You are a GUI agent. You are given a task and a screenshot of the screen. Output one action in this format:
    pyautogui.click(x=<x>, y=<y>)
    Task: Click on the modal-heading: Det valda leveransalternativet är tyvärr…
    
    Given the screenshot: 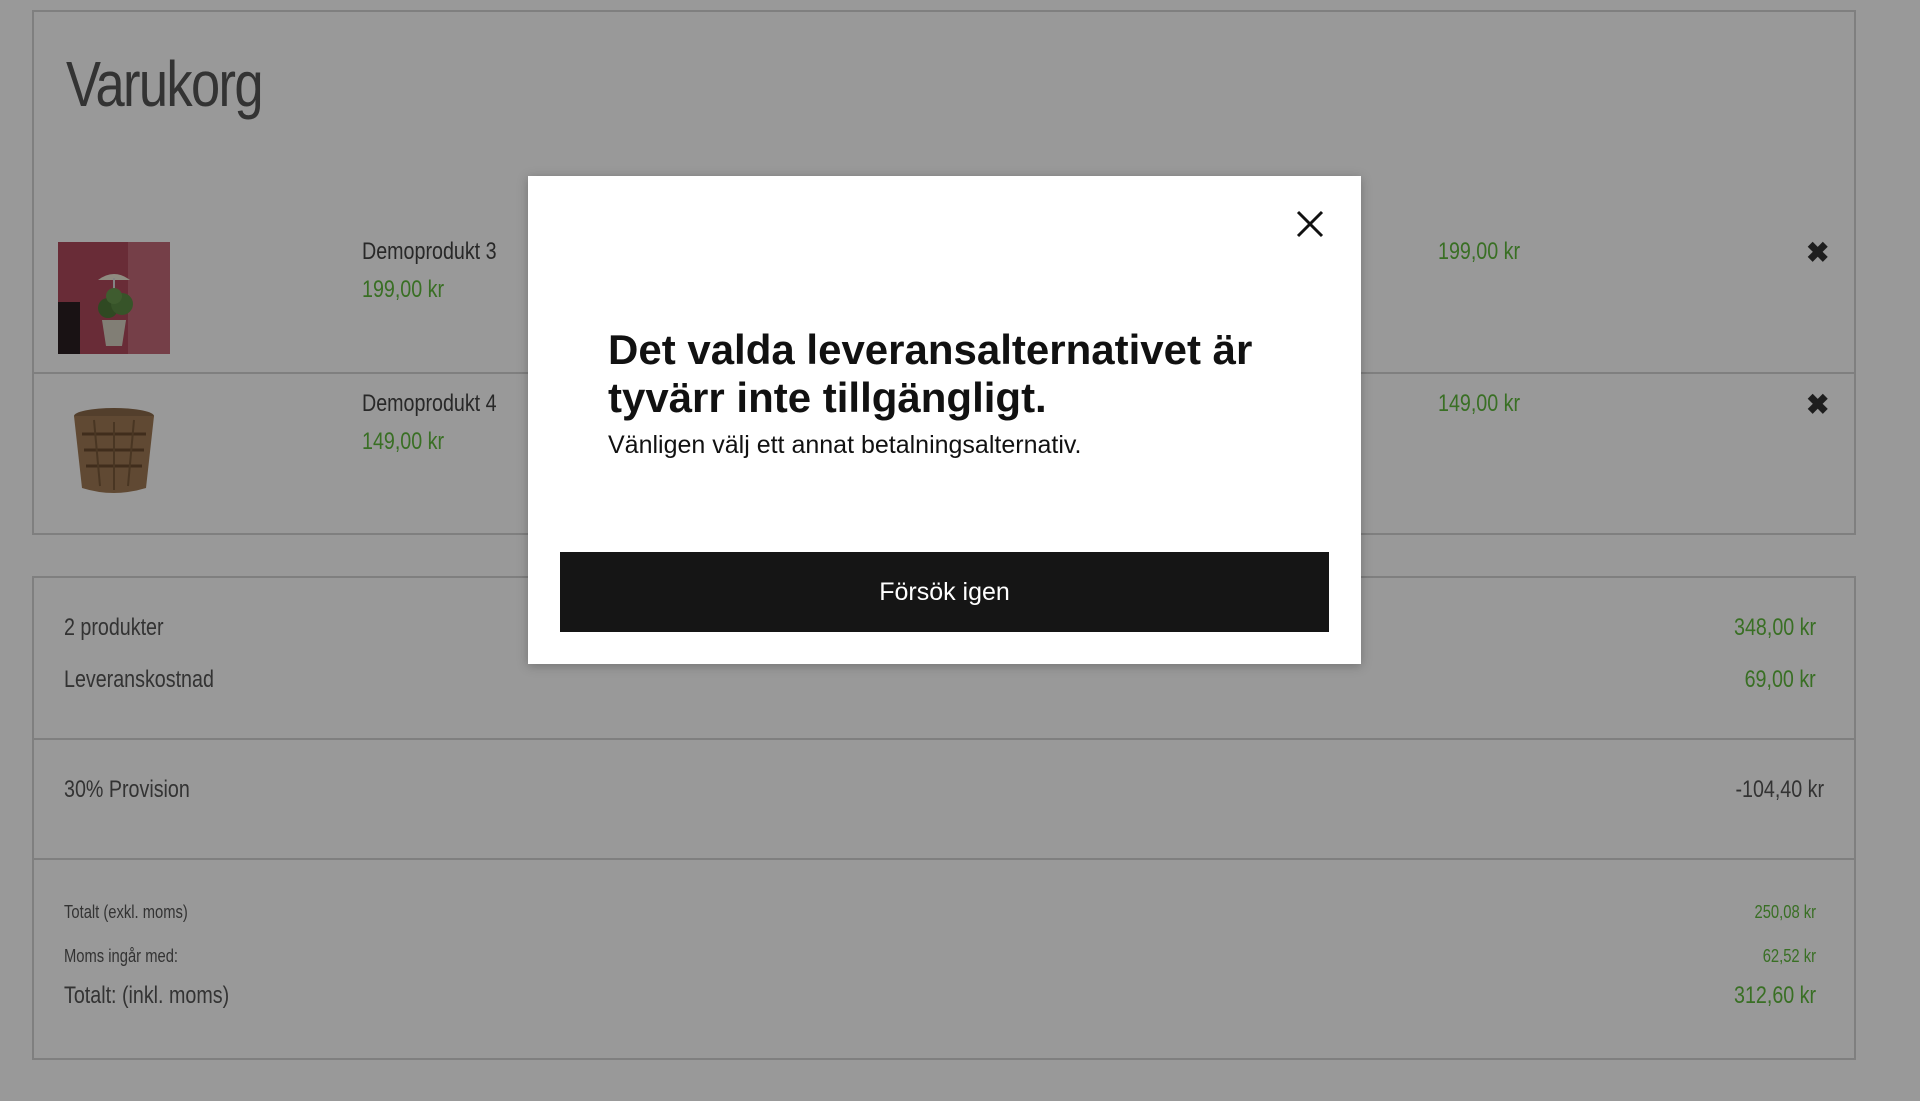 What is the action you would take?
    pyautogui.click(x=930, y=373)
    